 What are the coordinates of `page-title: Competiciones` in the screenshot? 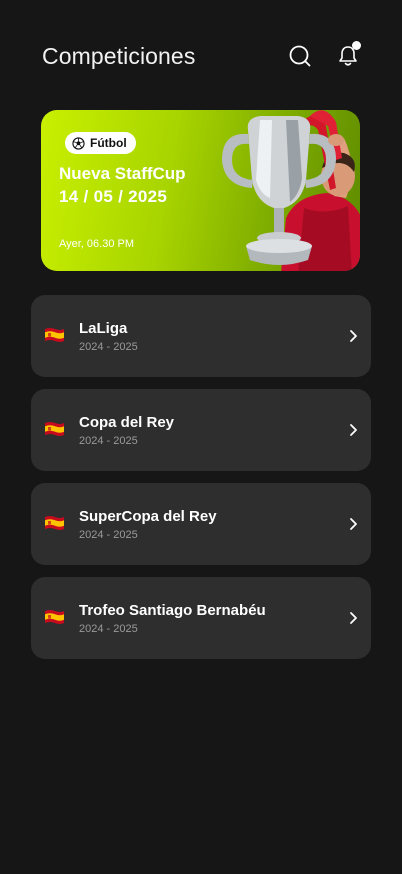 It's located at (119, 56).